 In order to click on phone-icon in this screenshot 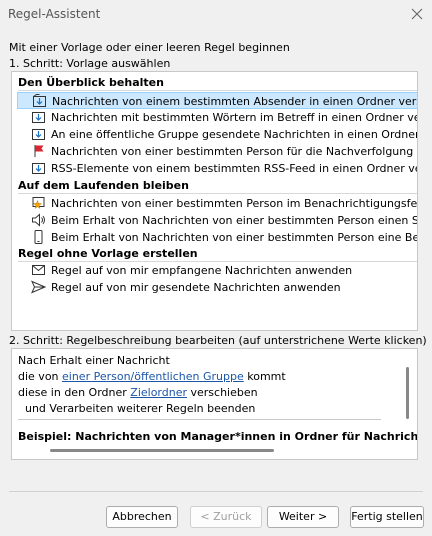, I will do `click(38, 237)`.